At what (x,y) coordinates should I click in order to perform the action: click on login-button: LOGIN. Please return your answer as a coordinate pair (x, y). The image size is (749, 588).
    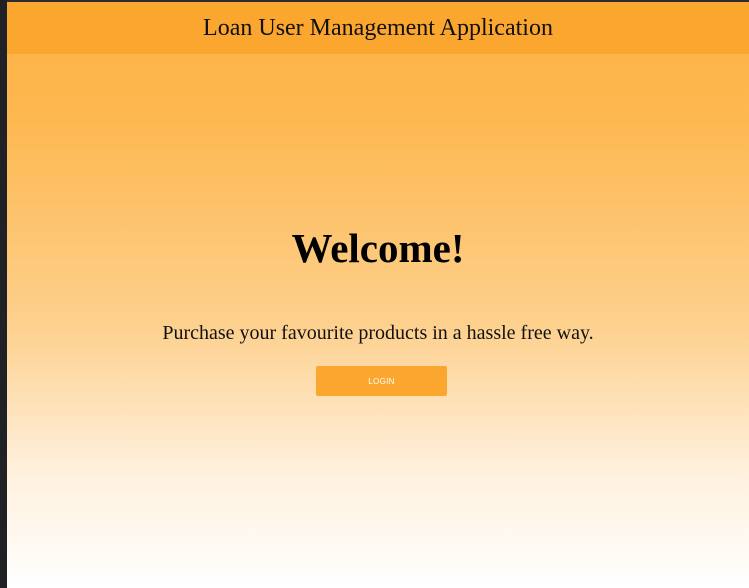
    Looking at the image, I should click on (381, 381).